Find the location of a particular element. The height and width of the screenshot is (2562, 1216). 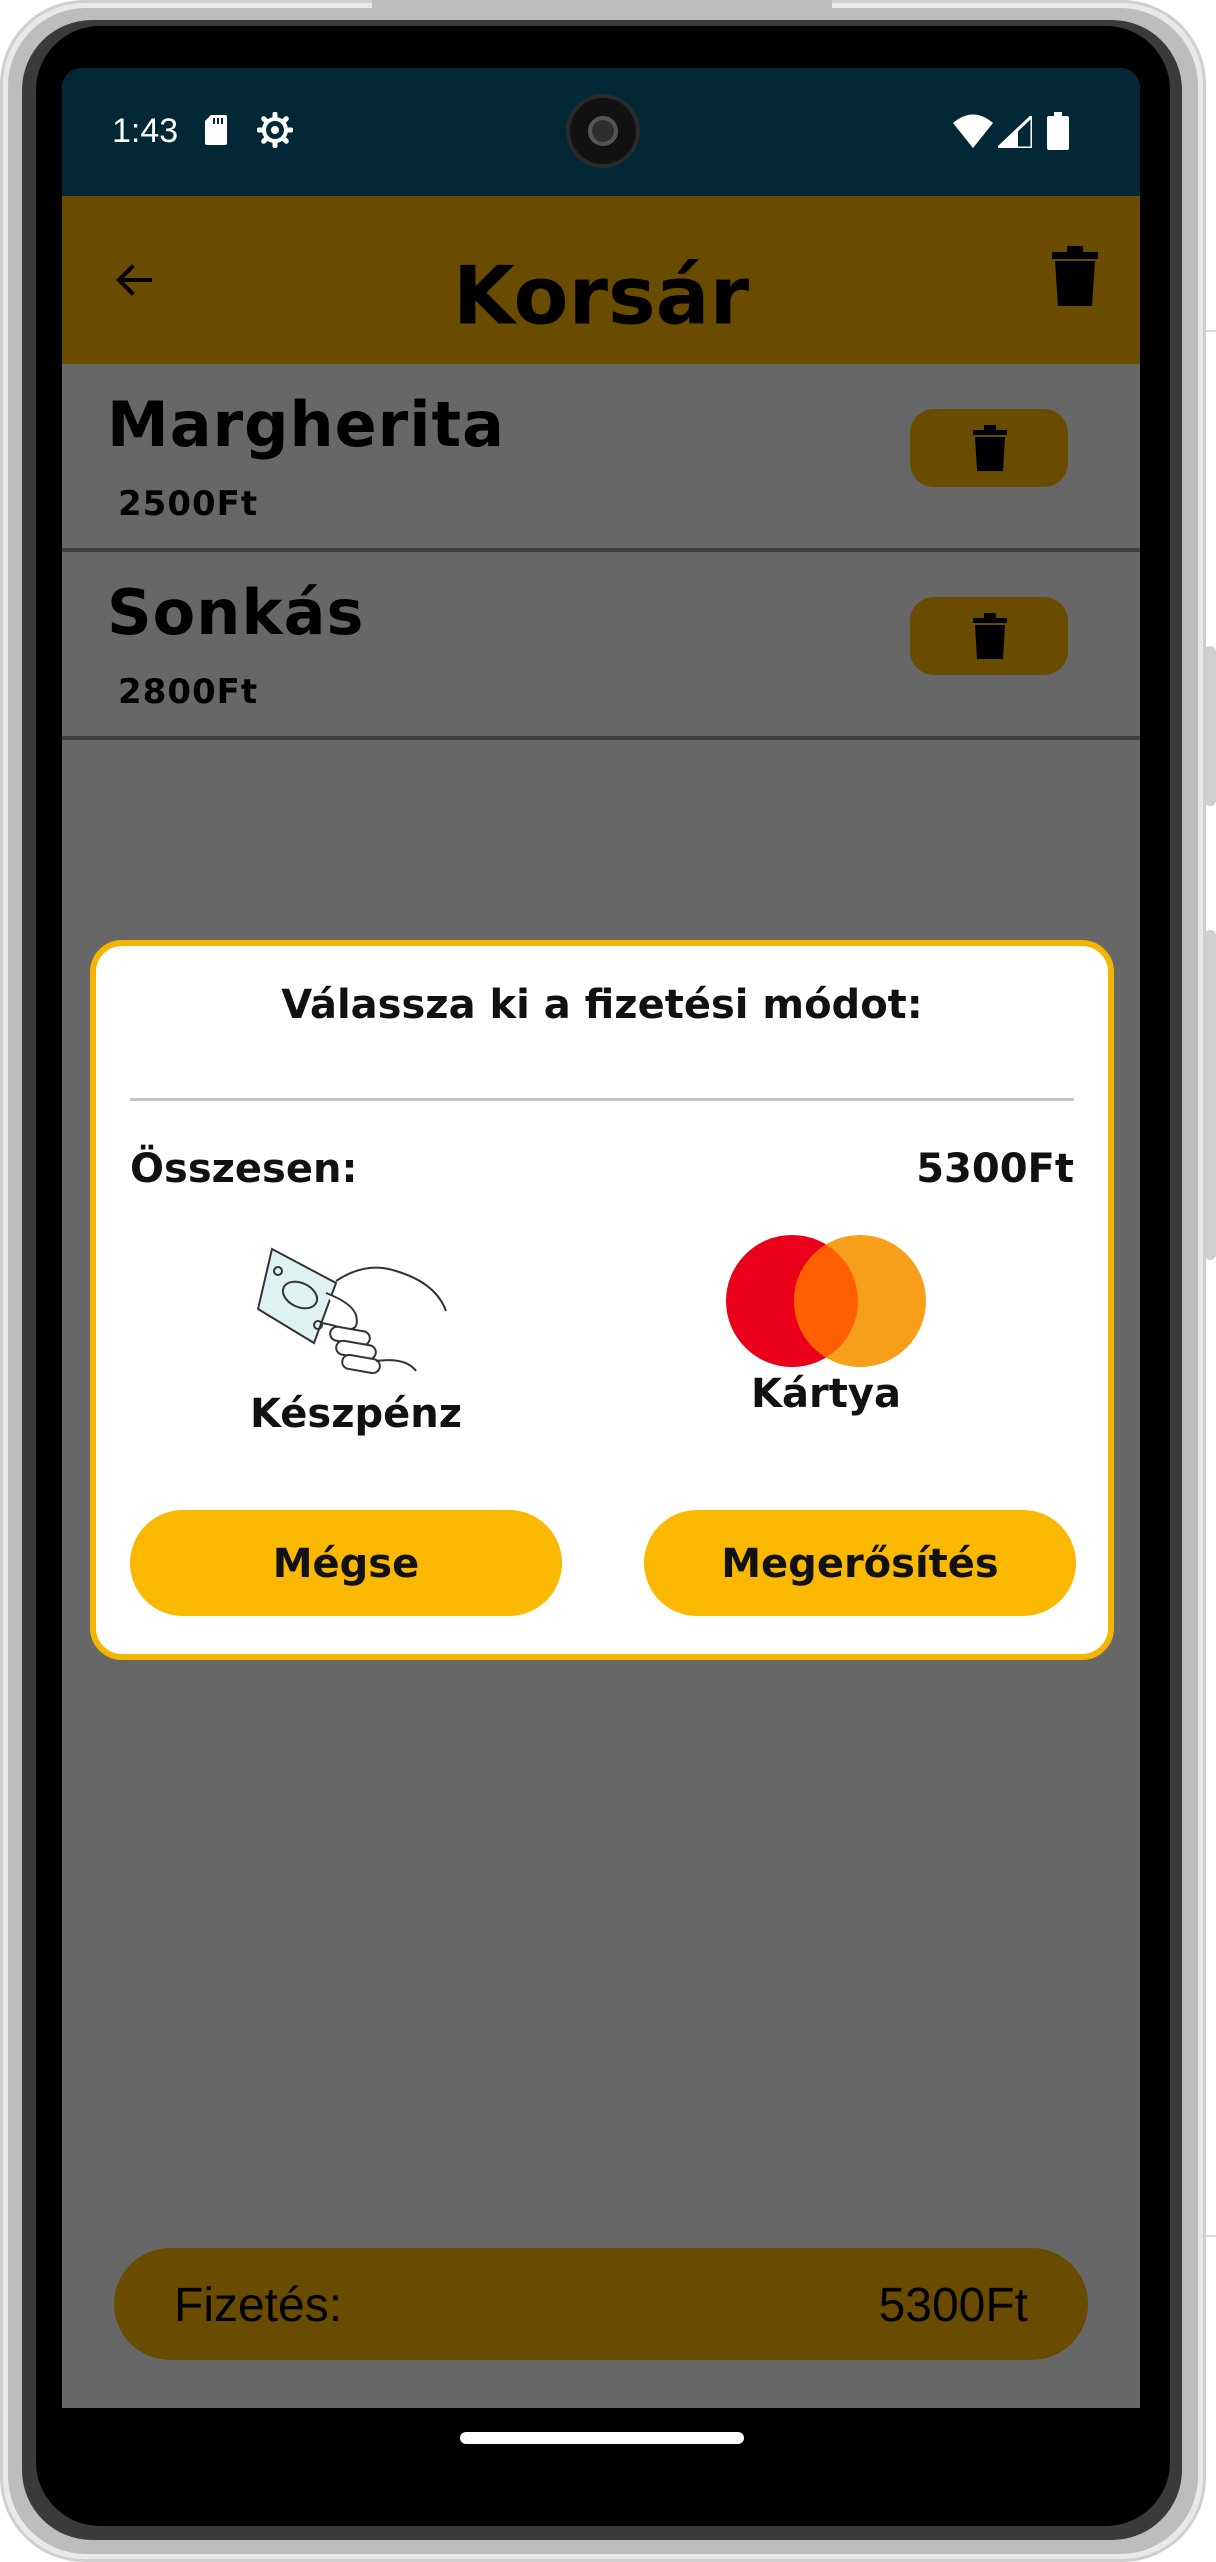

payment-option-card: Kártya is located at coordinates (826, 1324).